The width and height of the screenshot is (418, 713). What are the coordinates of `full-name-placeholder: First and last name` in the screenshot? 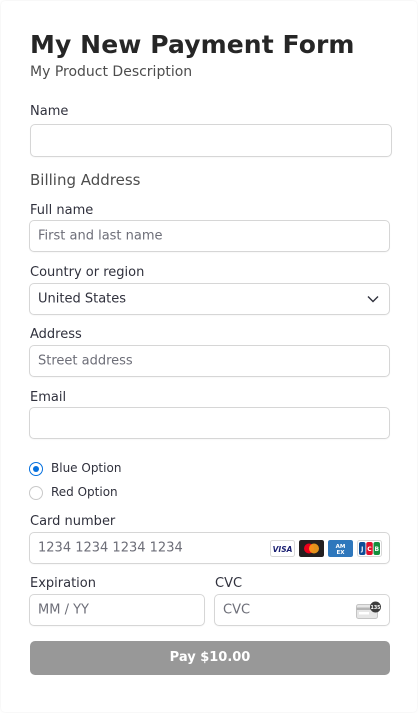 It's located at (100, 236).